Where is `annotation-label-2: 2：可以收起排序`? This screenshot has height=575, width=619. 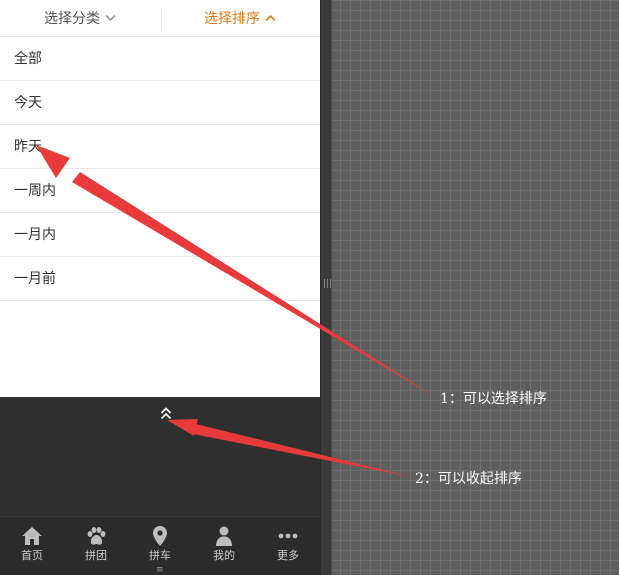 annotation-label-2: 2：可以收起排序 is located at coordinates (468, 479).